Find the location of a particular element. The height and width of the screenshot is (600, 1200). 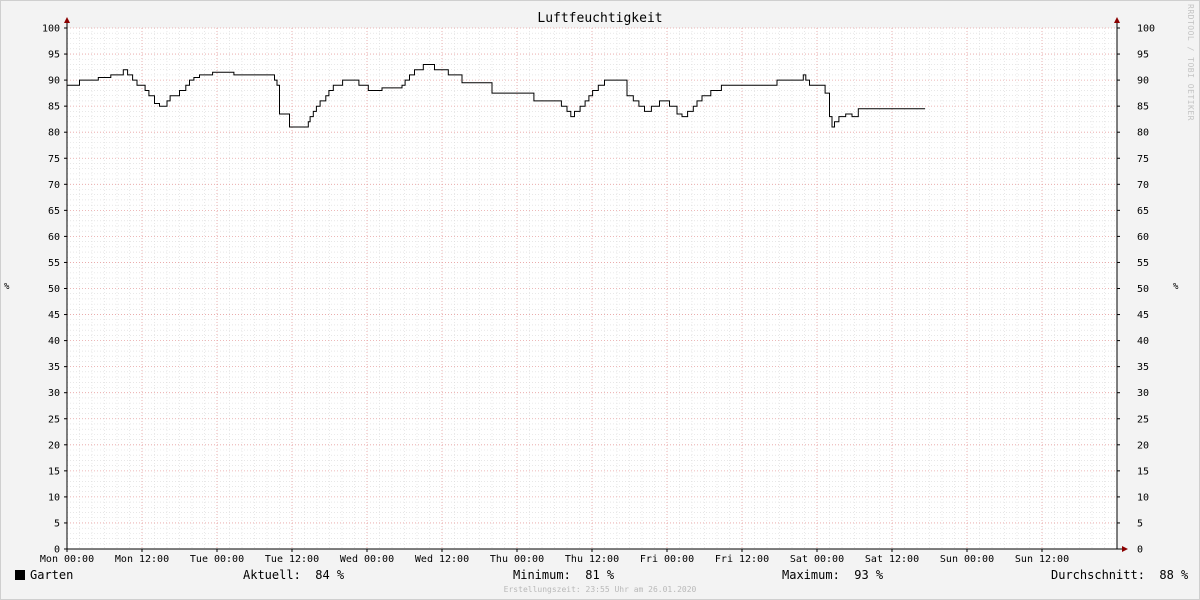

y-tick-label-right: 65 is located at coordinates (1143, 211).